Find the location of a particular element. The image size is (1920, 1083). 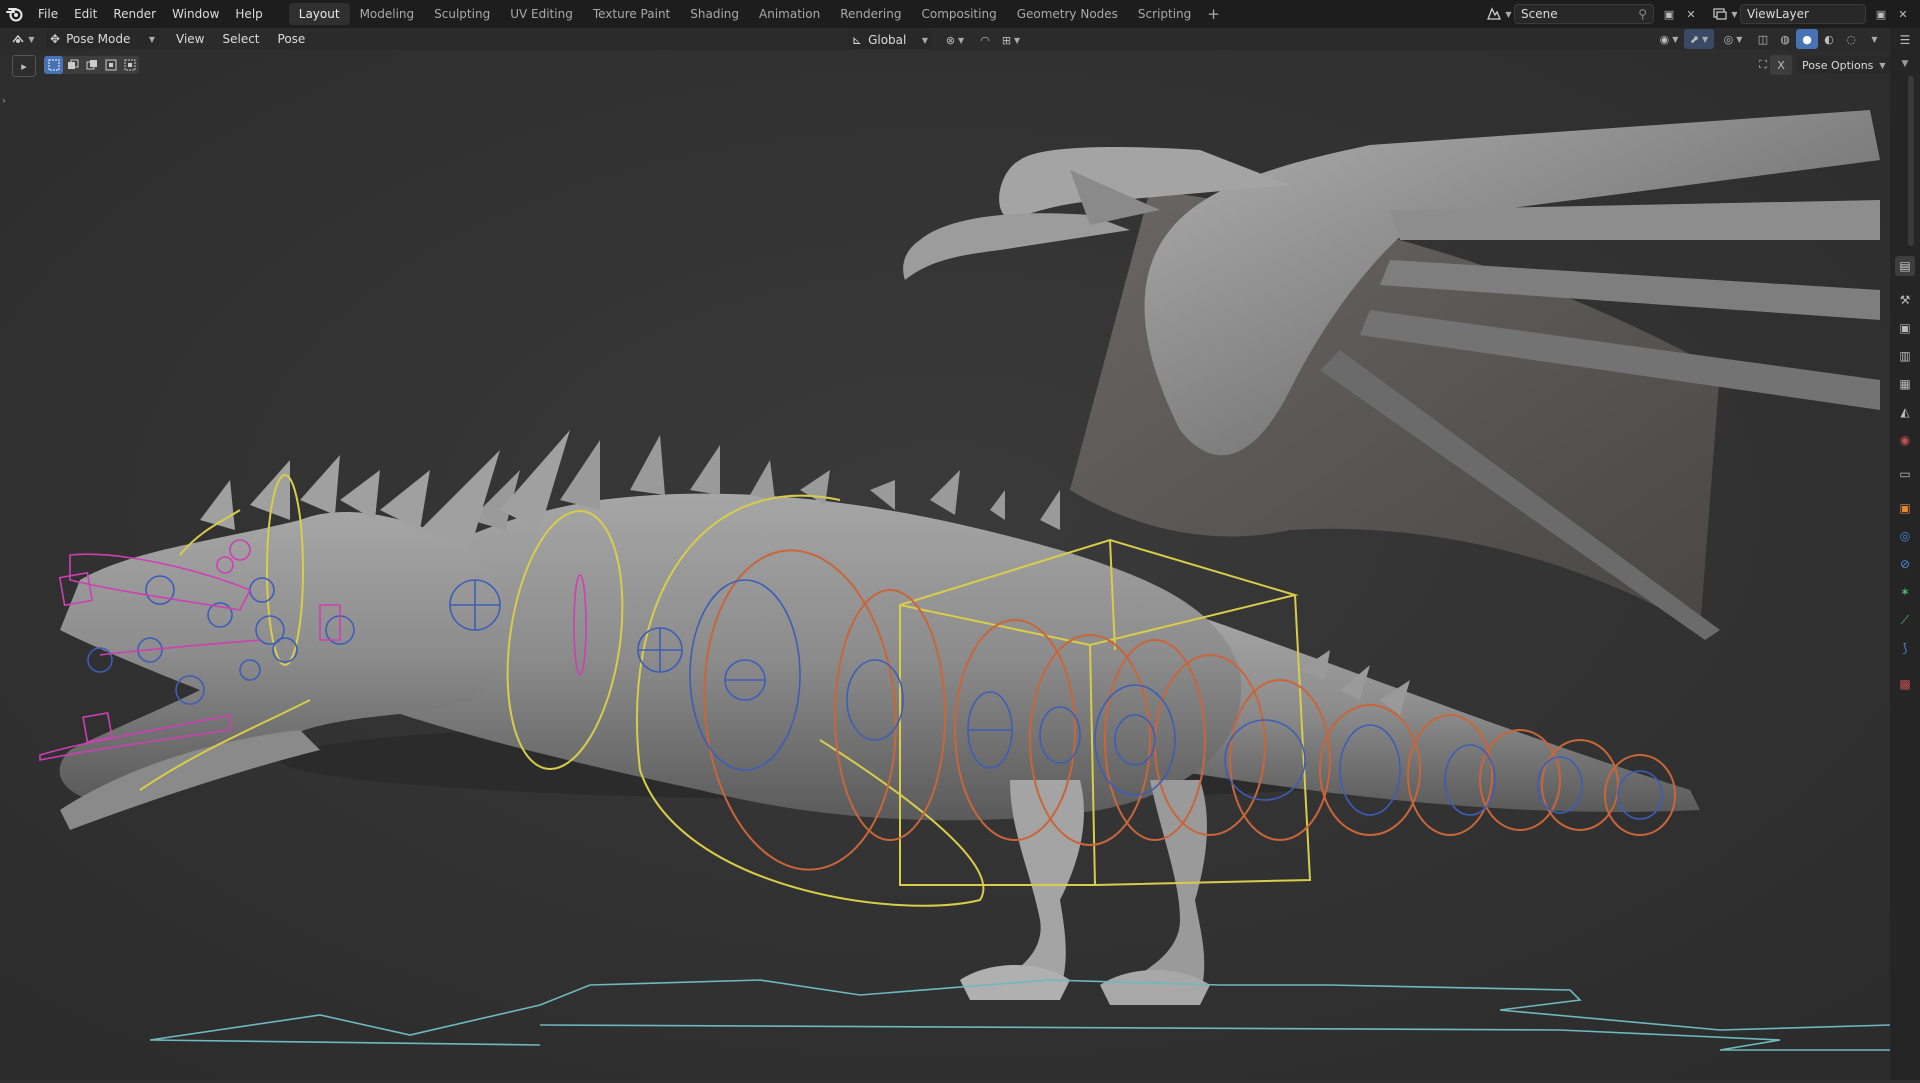

scene-name-field: Scene ⚲ is located at coordinates (1584, 14).